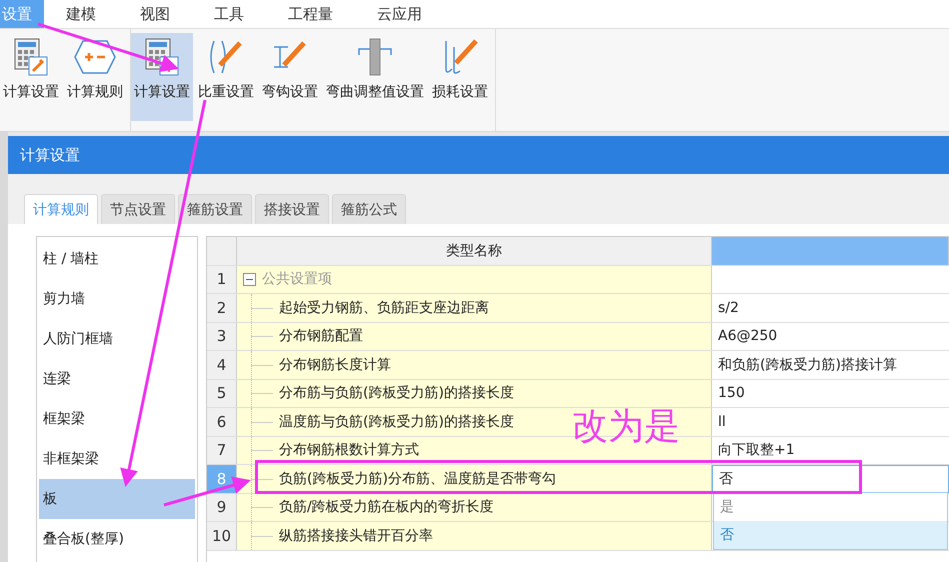 The height and width of the screenshot is (562, 949). Describe the element at coordinates (321, 336) in the screenshot. I see `setting-name: 分布钢筋配置` at that location.